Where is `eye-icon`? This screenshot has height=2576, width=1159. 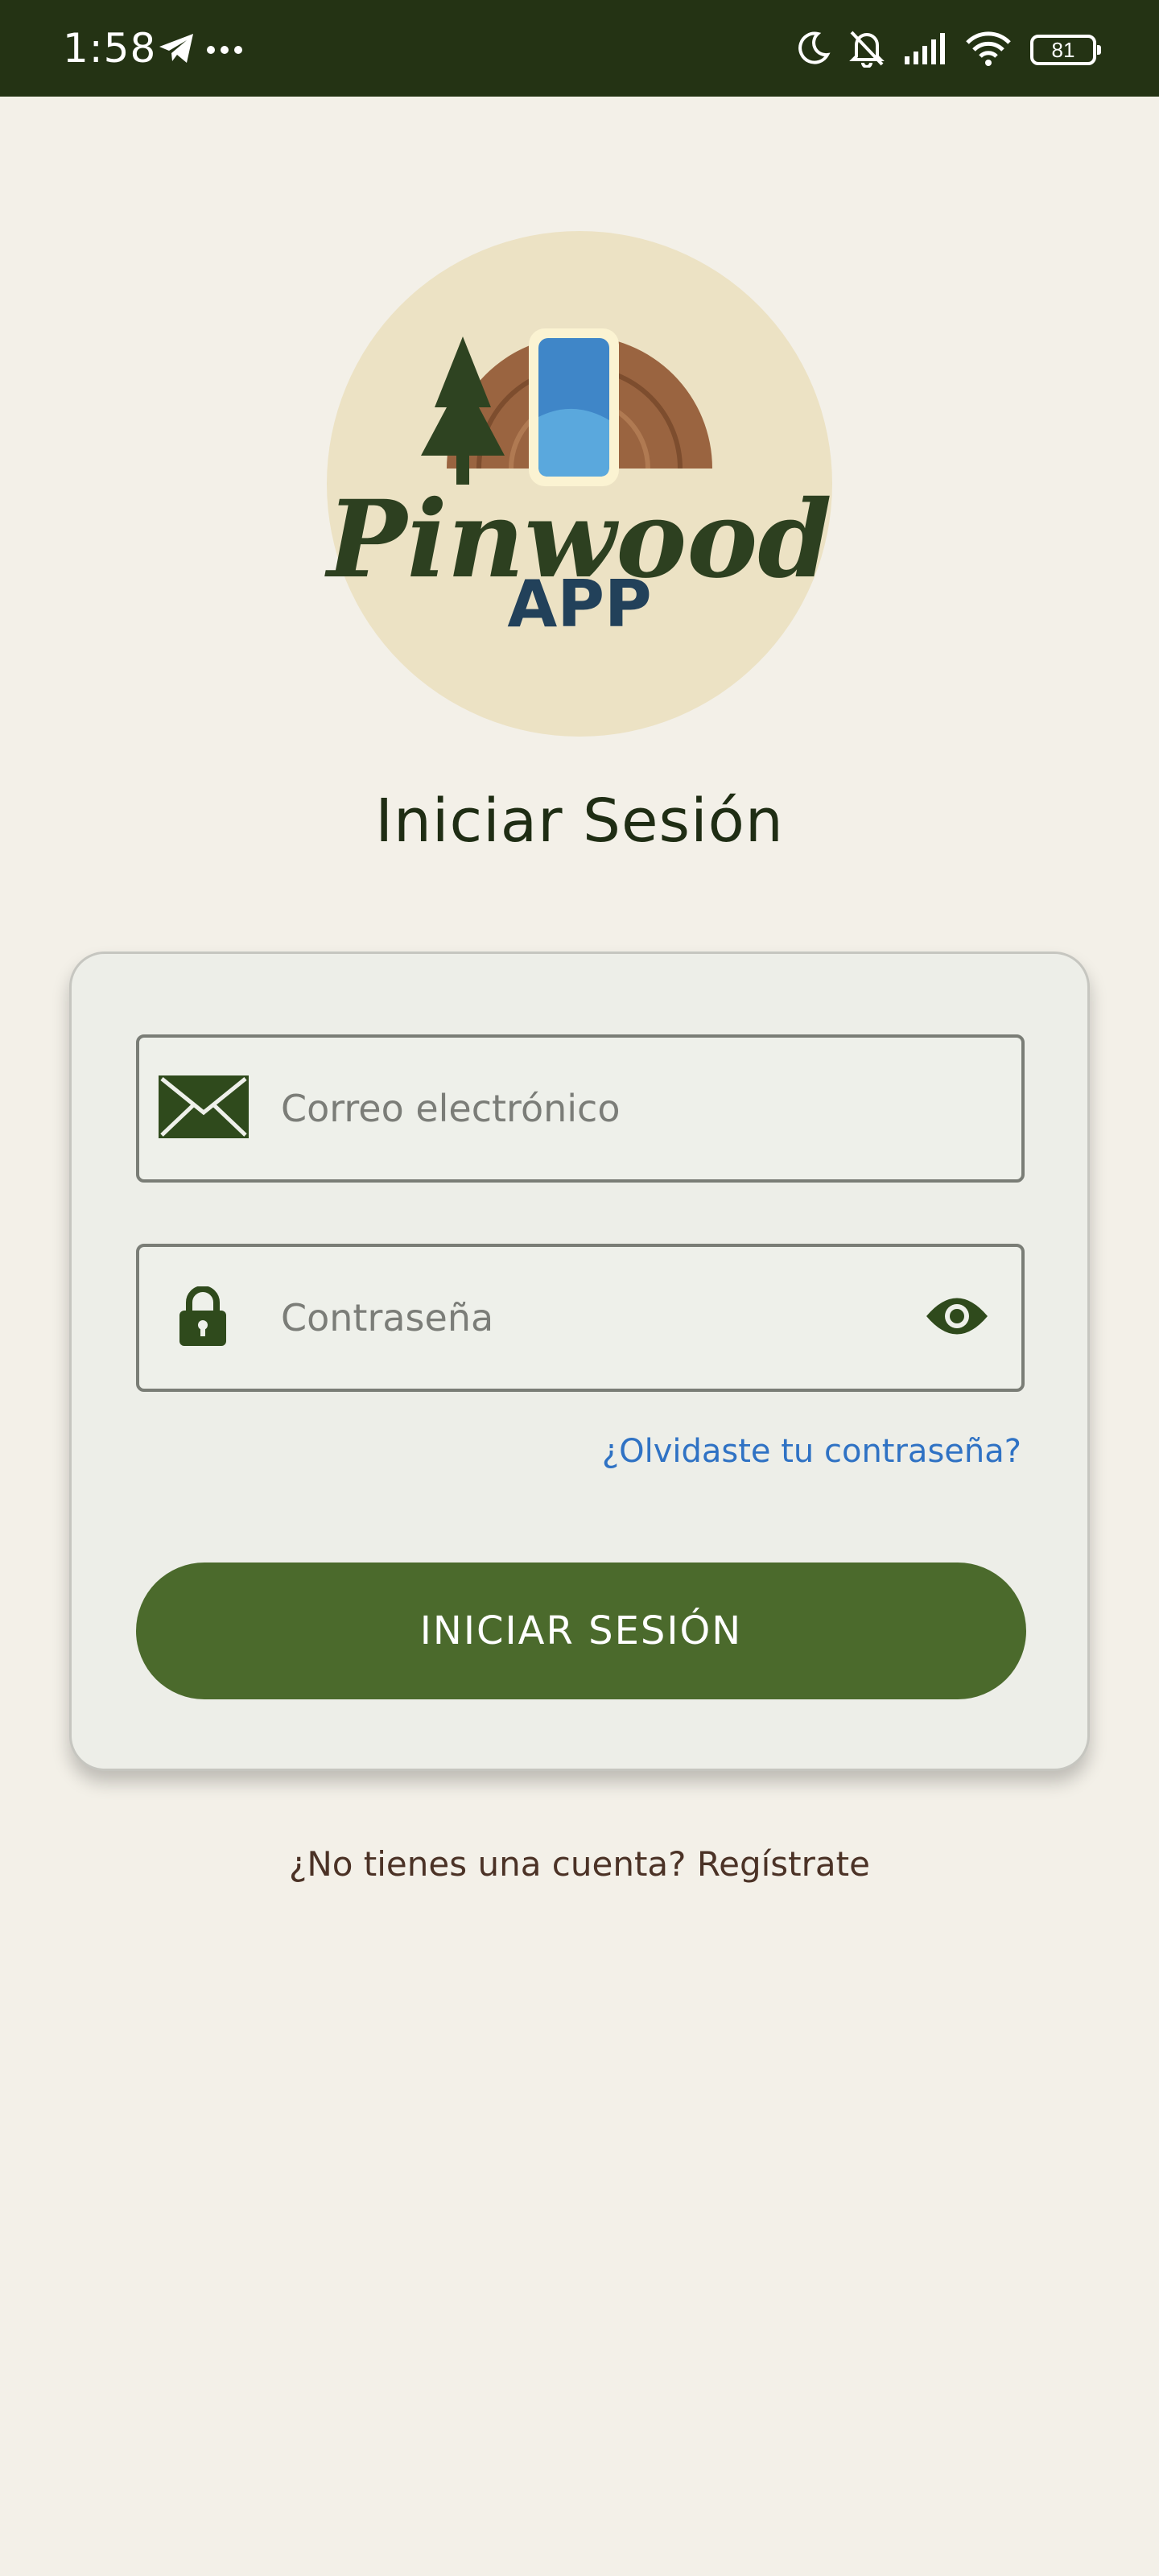 eye-icon is located at coordinates (957, 1317).